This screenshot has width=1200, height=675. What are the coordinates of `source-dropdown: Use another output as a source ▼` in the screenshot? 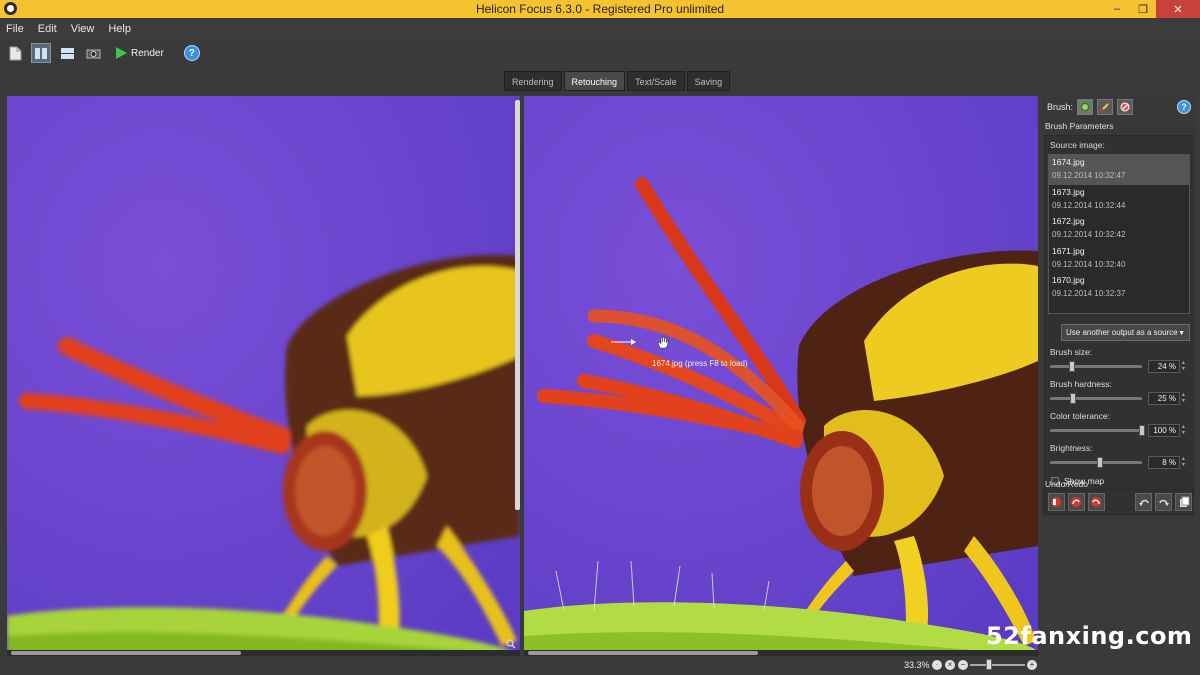 It's located at (1125, 332).